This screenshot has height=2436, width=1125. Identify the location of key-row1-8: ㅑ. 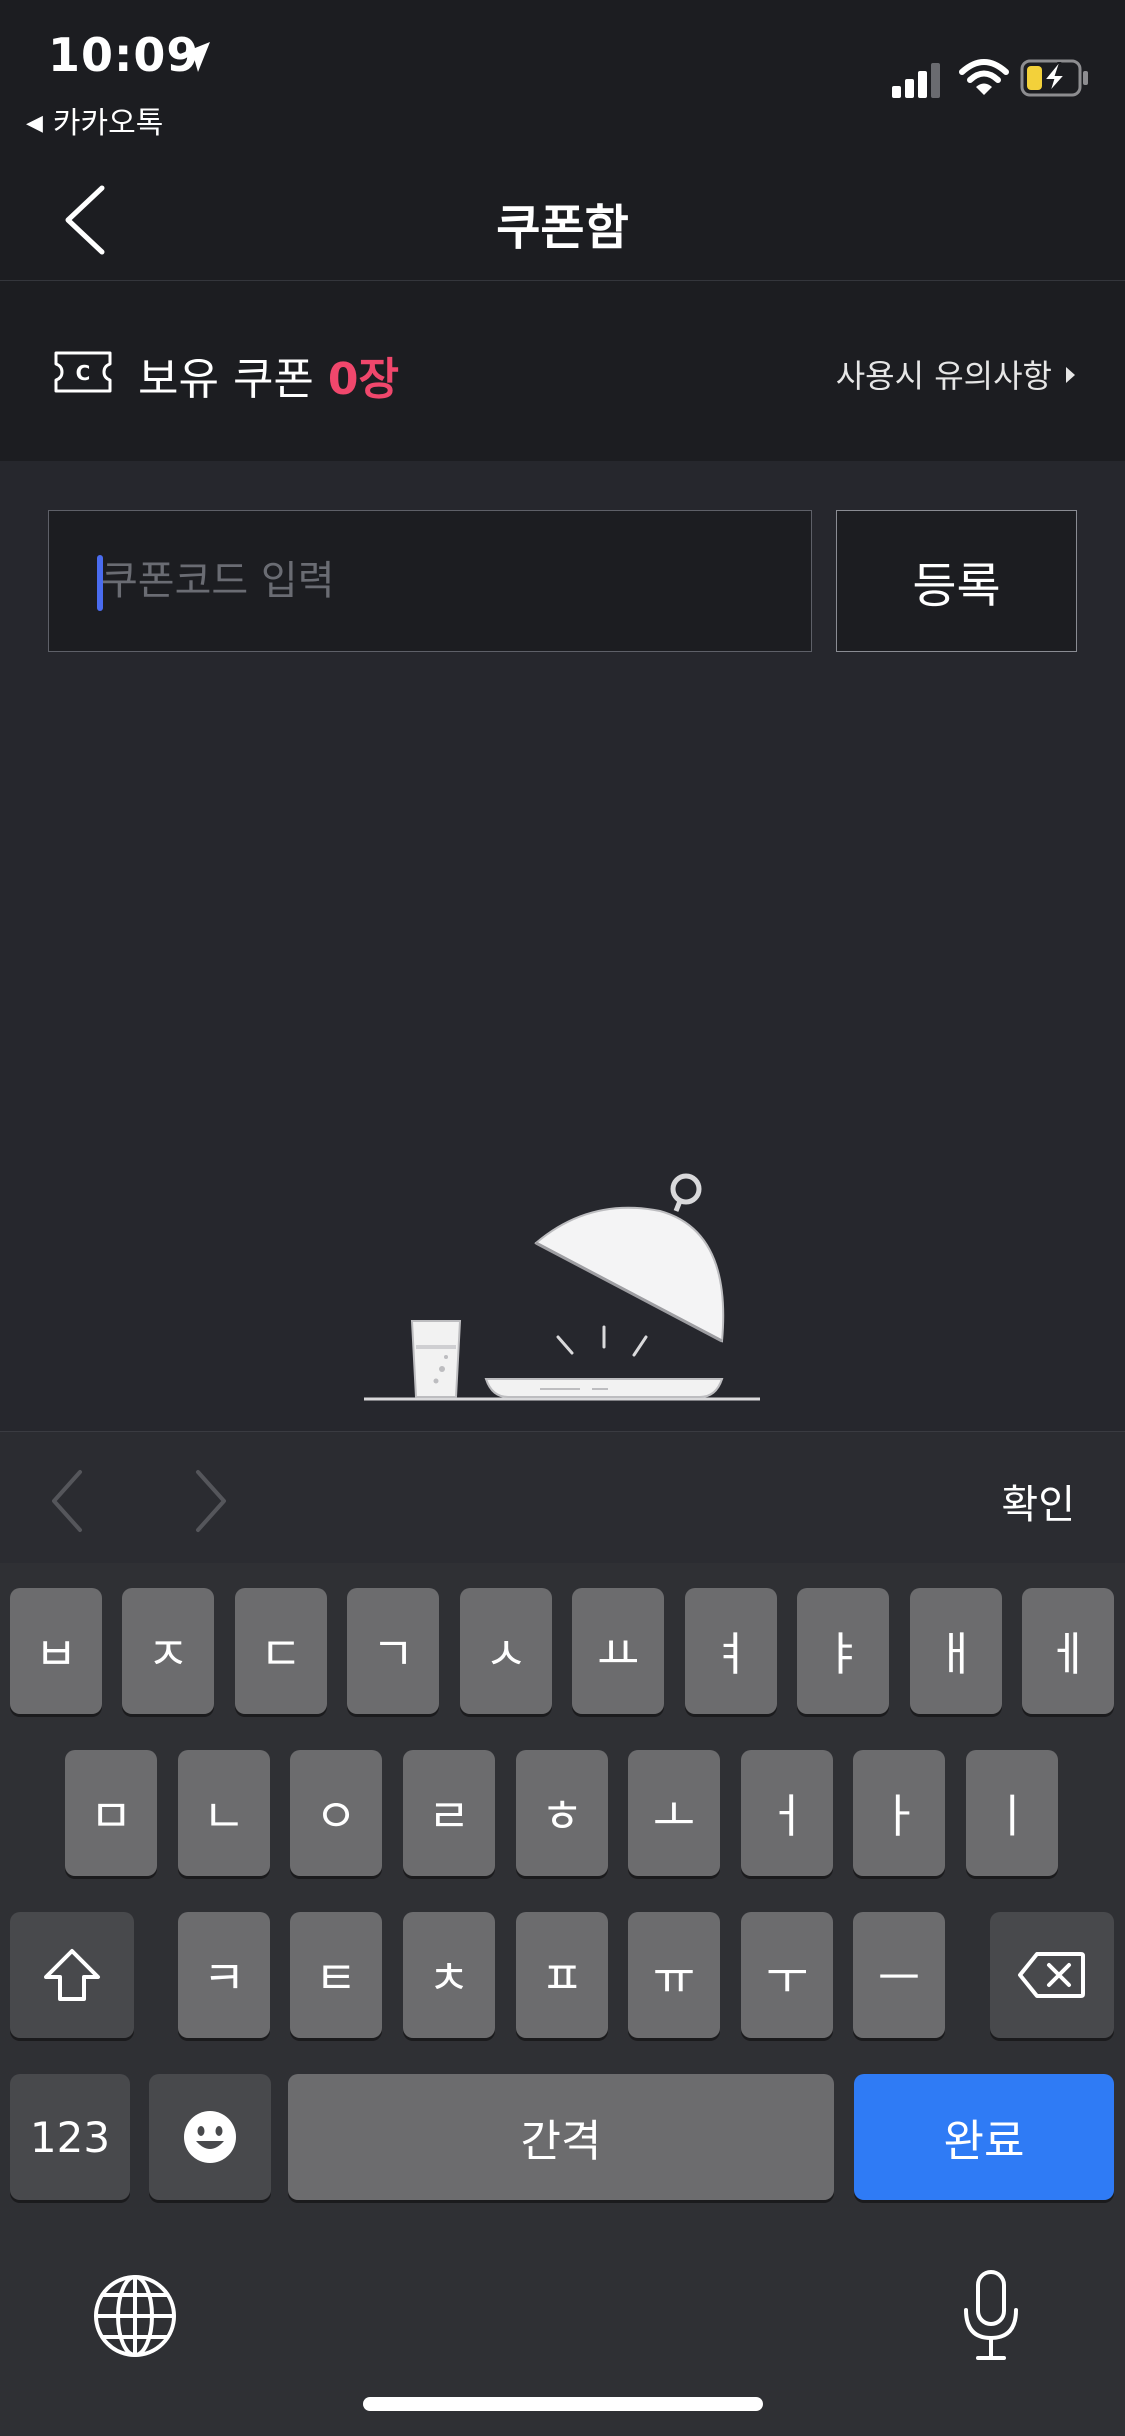
(843, 1651).